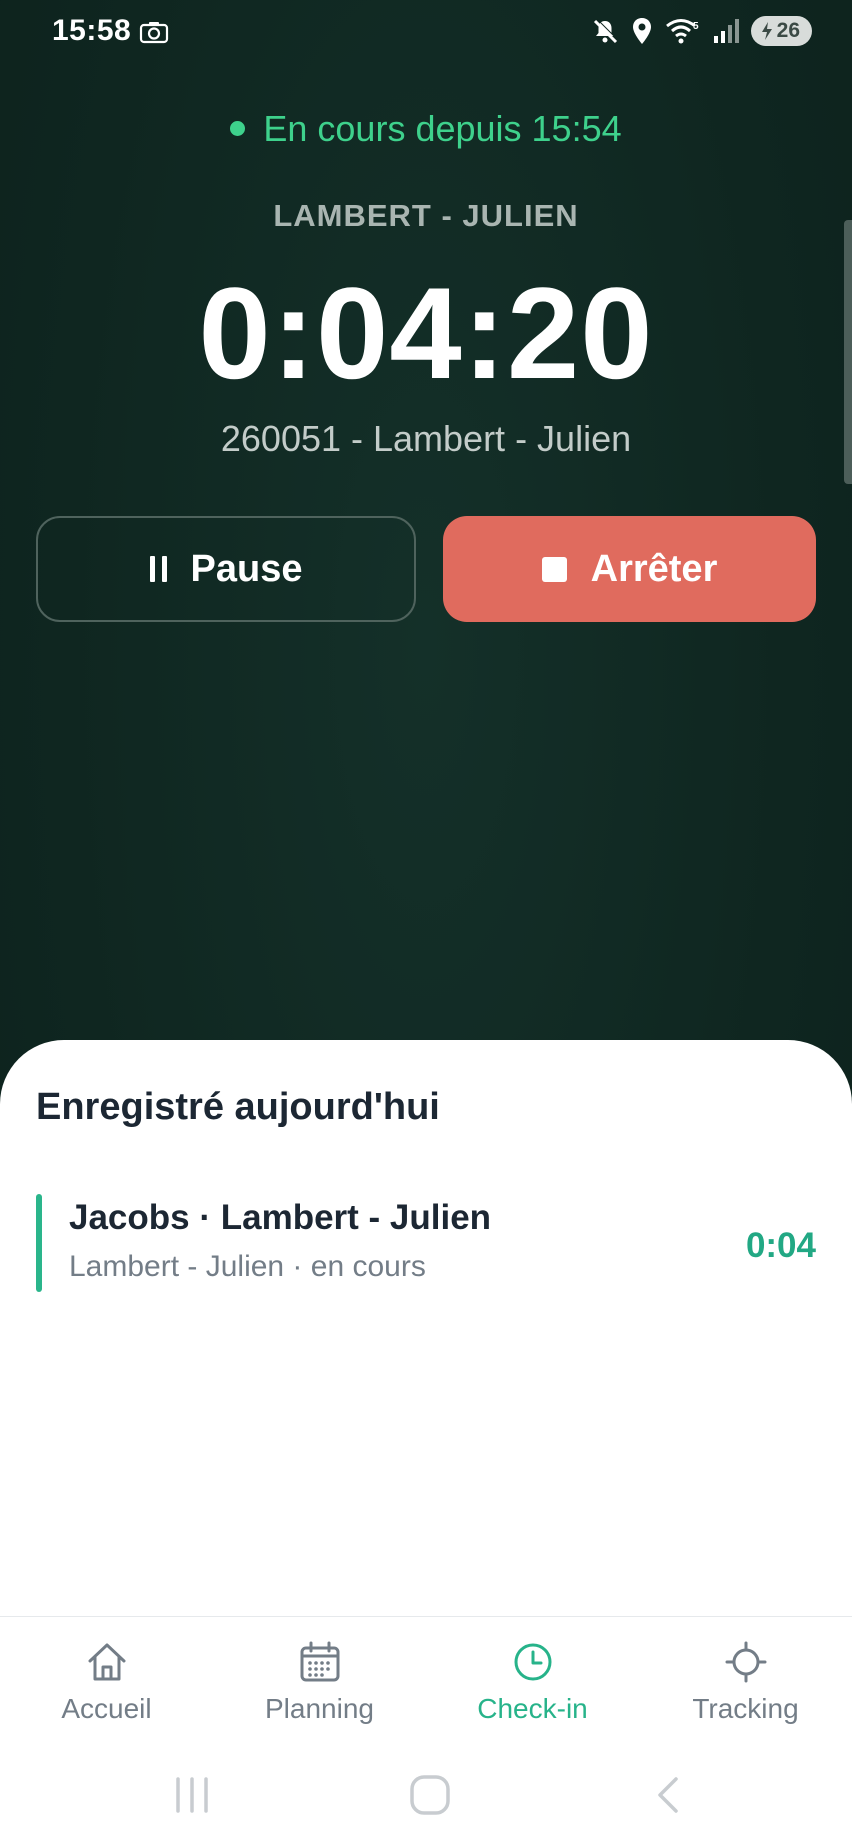  What do you see at coordinates (246, 568) in the screenshot?
I see `pause-button-label: Pause` at bounding box center [246, 568].